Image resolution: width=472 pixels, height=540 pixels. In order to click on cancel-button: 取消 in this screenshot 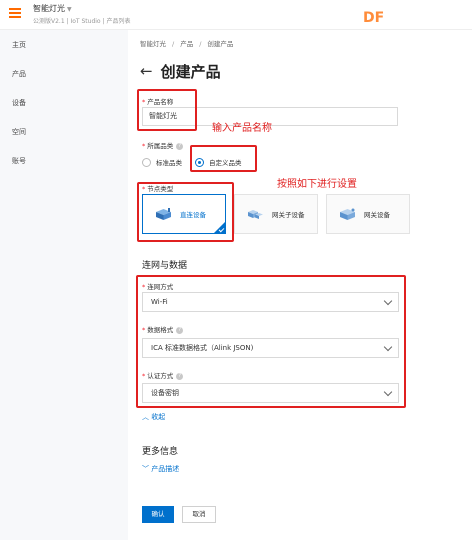, I will do `click(199, 514)`.